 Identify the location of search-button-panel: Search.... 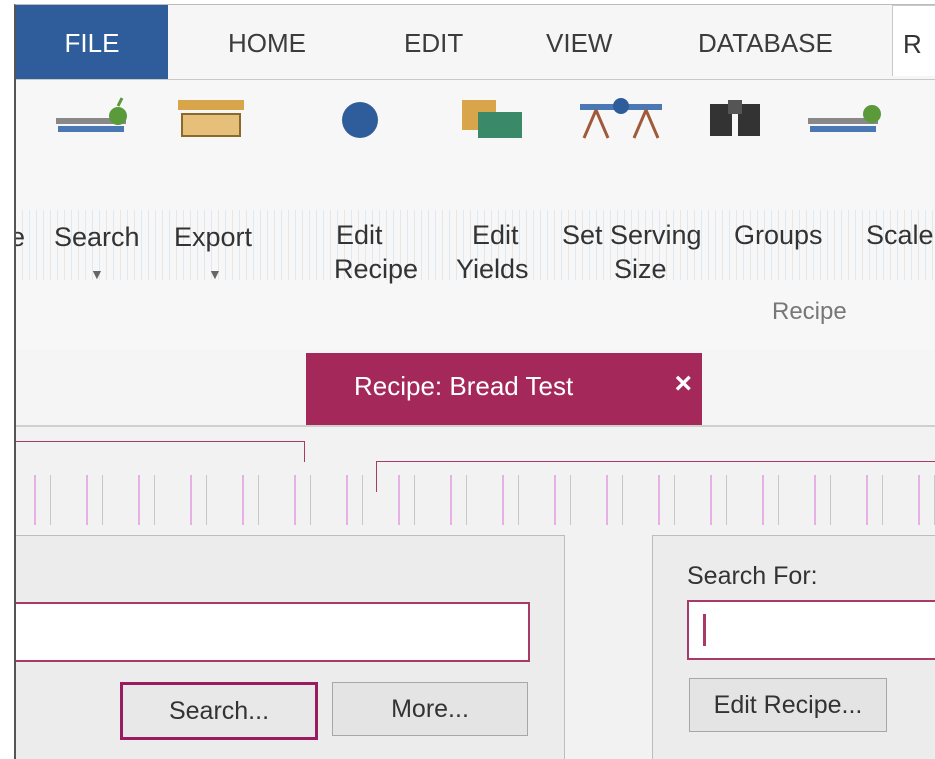
(219, 711).